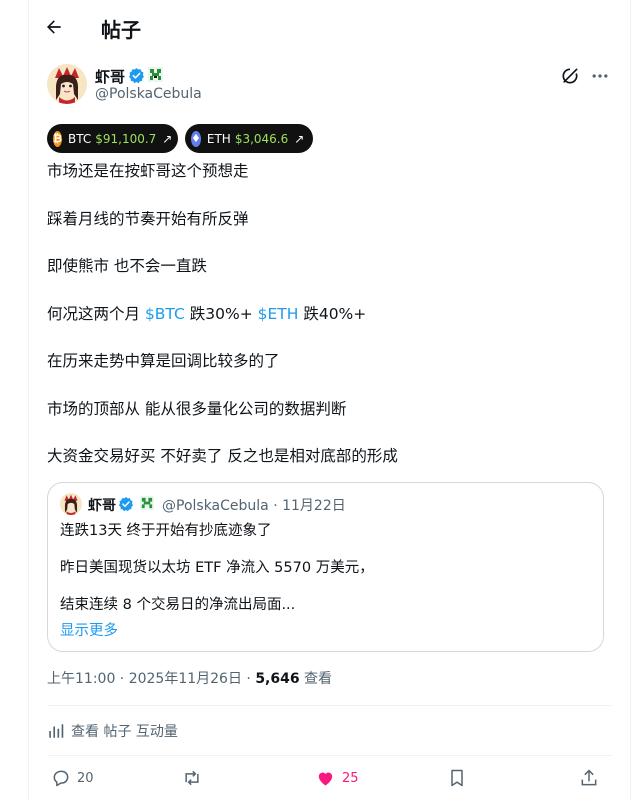 This screenshot has width=644, height=800. I want to click on bitcoin-icon: ₿, so click(57, 138).